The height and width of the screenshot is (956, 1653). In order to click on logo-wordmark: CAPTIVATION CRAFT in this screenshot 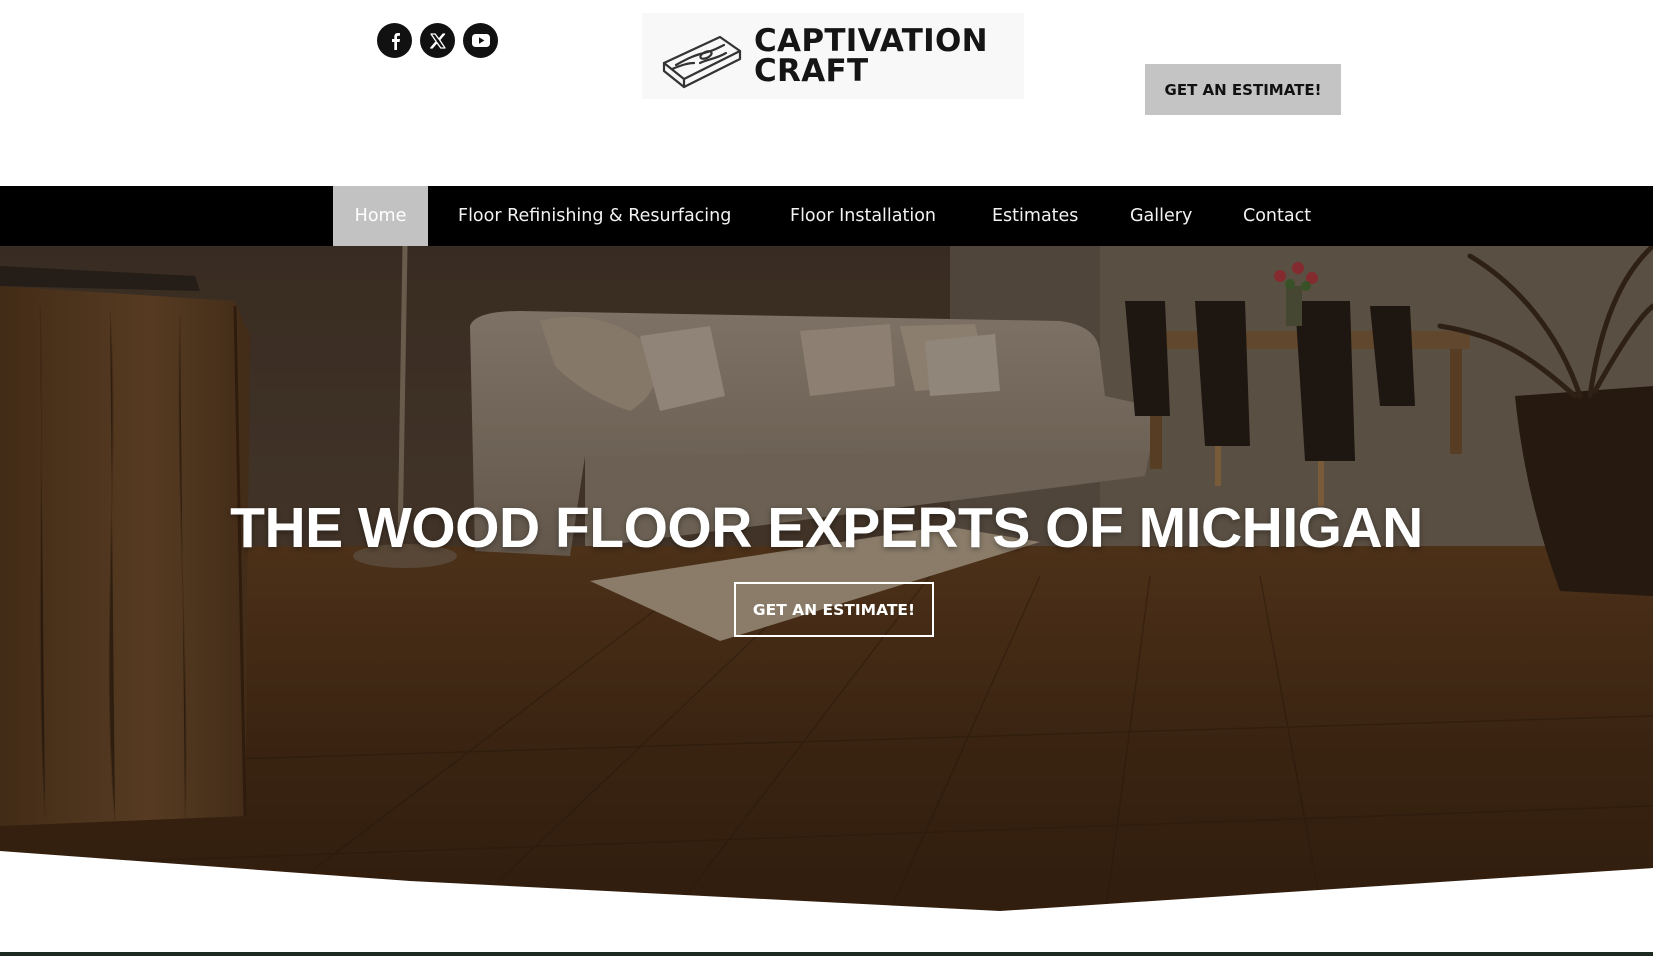, I will do `click(871, 56)`.